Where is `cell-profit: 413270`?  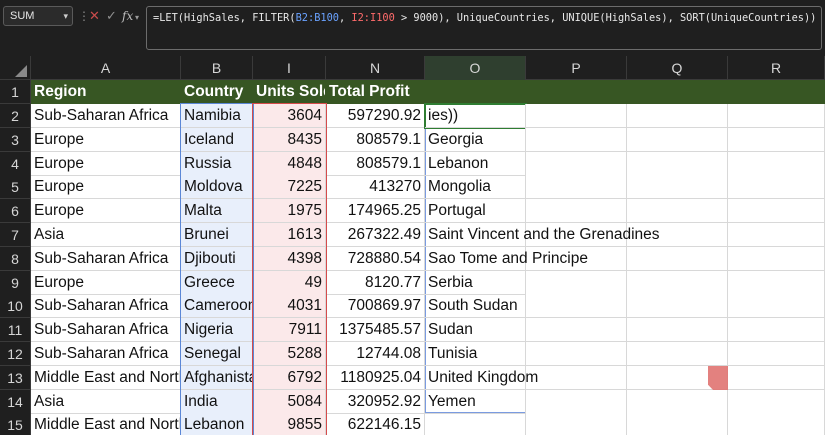
cell-profit: 413270 is located at coordinates (375, 187).